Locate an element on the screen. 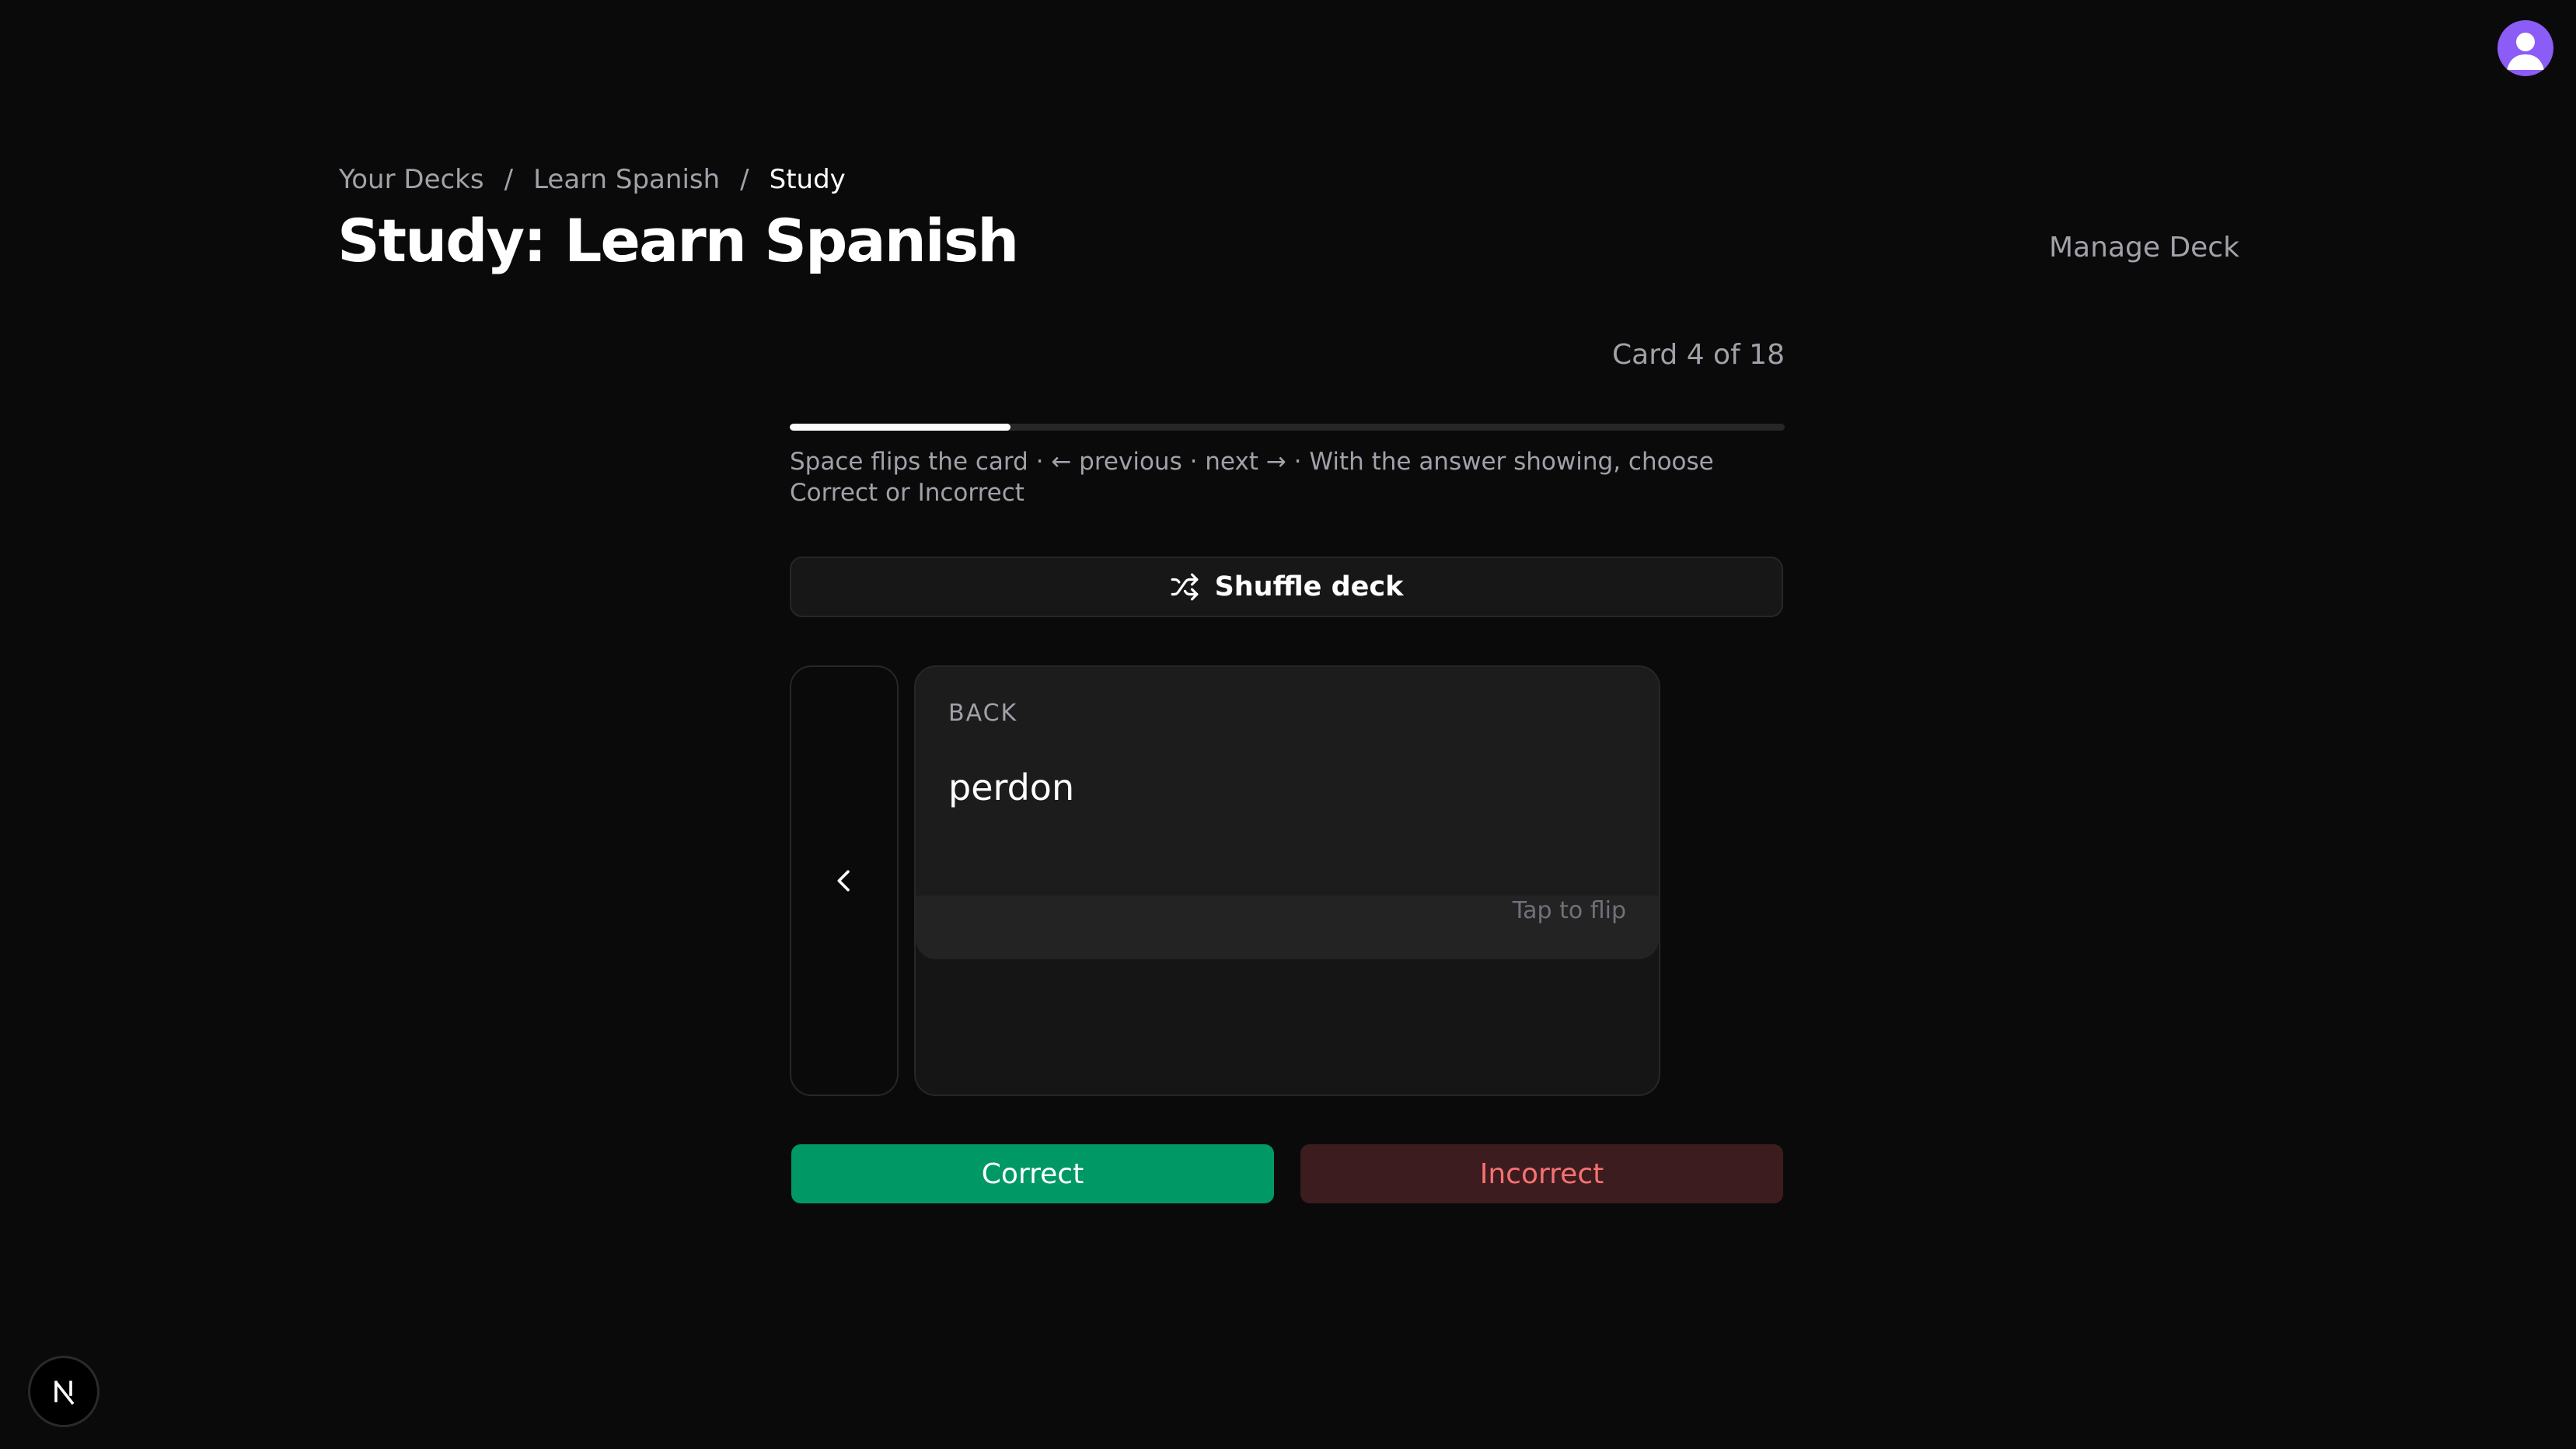  nextjs-logo-icon is located at coordinates (64, 1393).